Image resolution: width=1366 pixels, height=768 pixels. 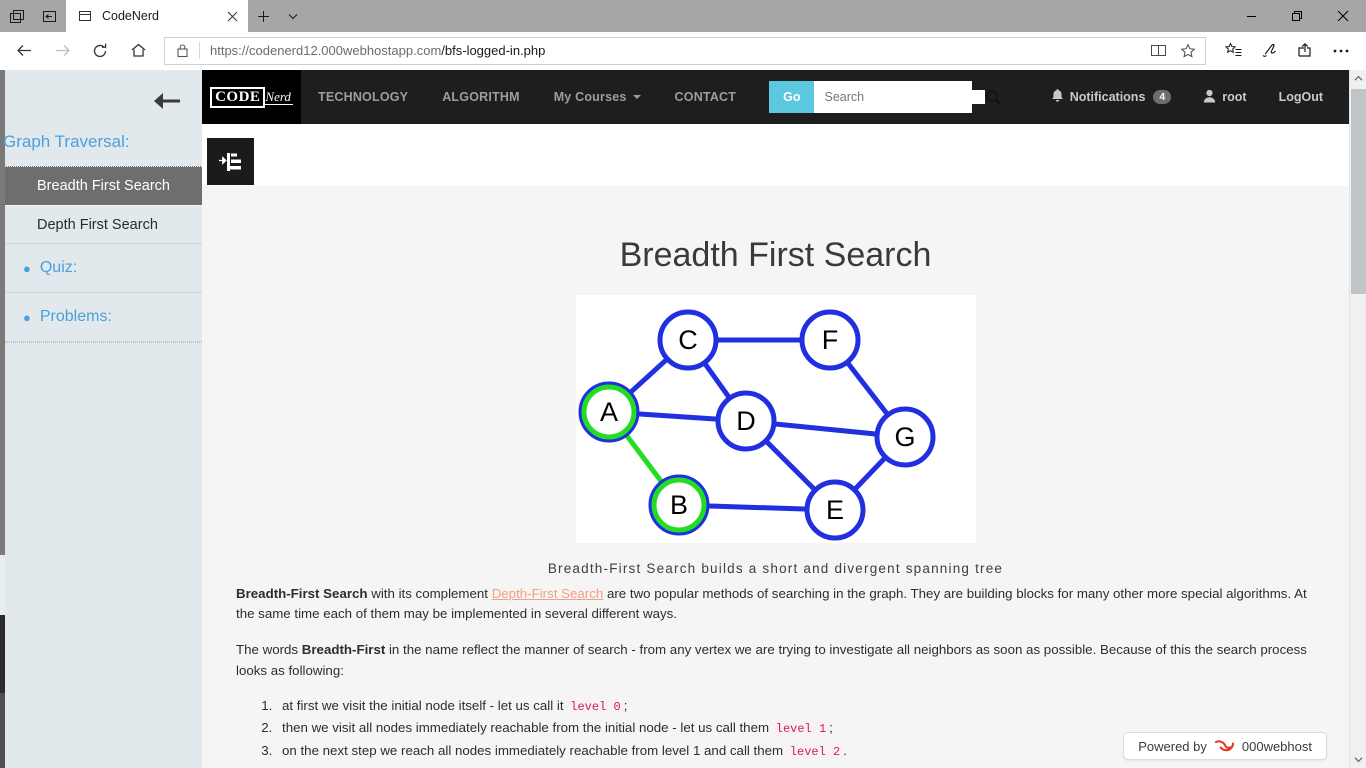 I want to click on step-text-b: ;, so click(x=831, y=728).